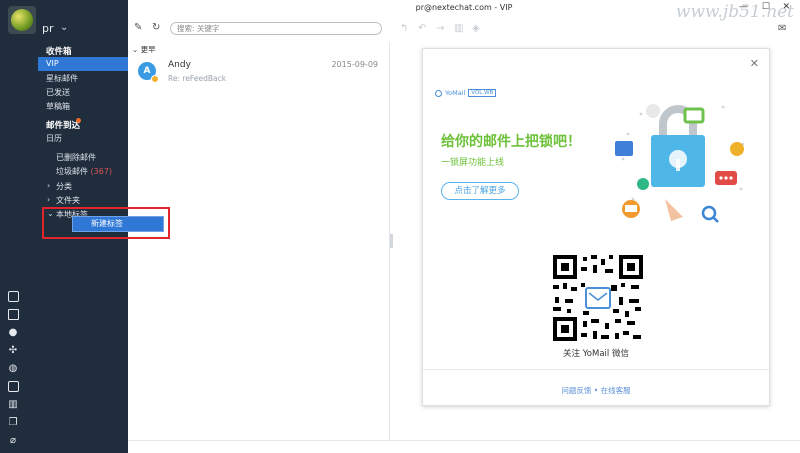 Image resolution: width=800 pixels, height=453 pixels. I want to click on sidebar-item-starred: 星标邮件, so click(62, 78).